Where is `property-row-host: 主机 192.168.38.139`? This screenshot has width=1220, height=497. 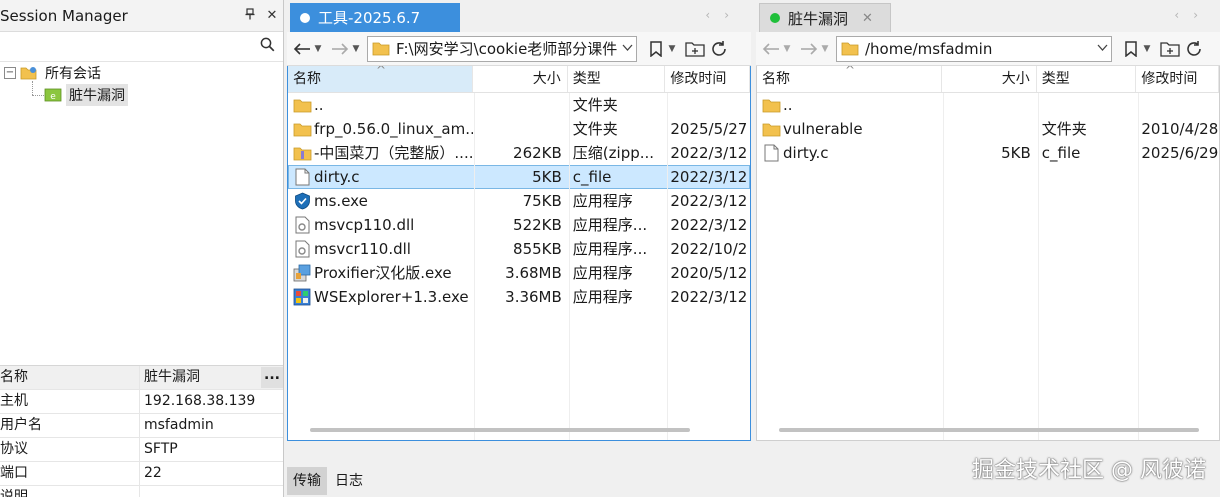
property-row-host: 主机 192.168.38.139 is located at coordinates (141, 402).